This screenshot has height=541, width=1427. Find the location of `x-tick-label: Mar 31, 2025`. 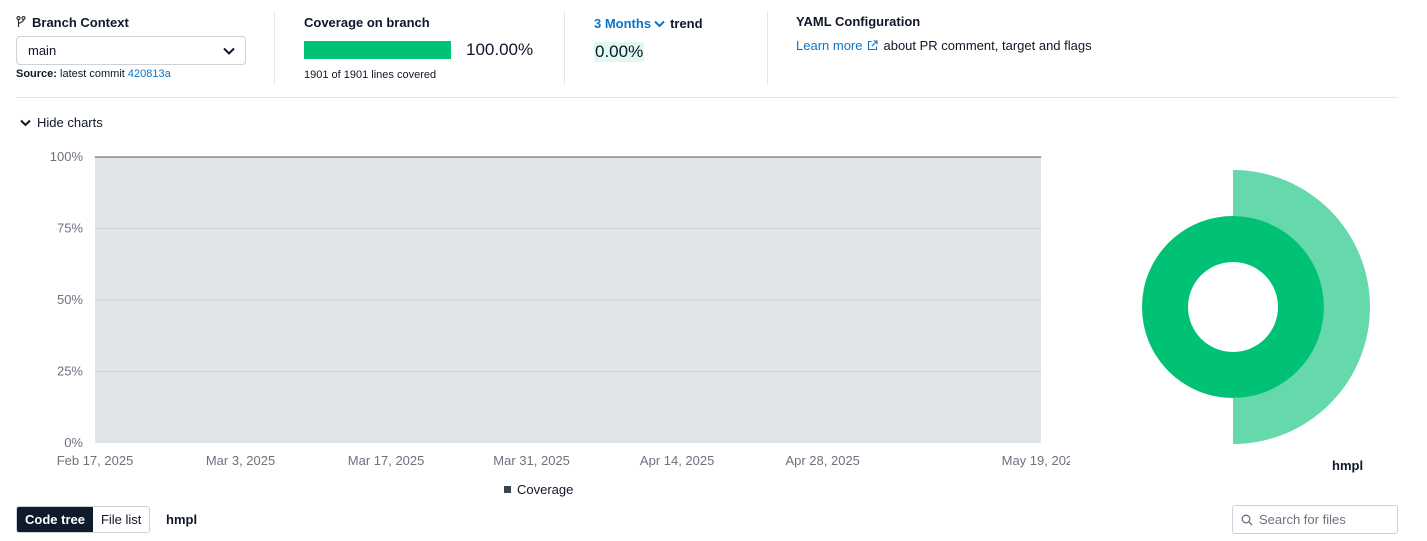

x-tick-label: Mar 31, 2025 is located at coordinates (531, 460).